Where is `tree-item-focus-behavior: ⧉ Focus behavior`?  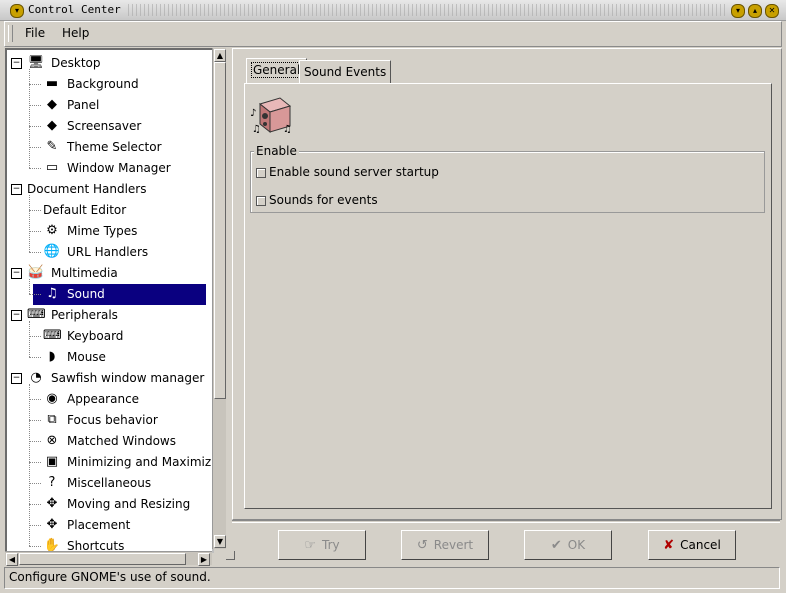 tree-item-focus-behavior: ⧉ Focus behavior is located at coordinates (107, 420).